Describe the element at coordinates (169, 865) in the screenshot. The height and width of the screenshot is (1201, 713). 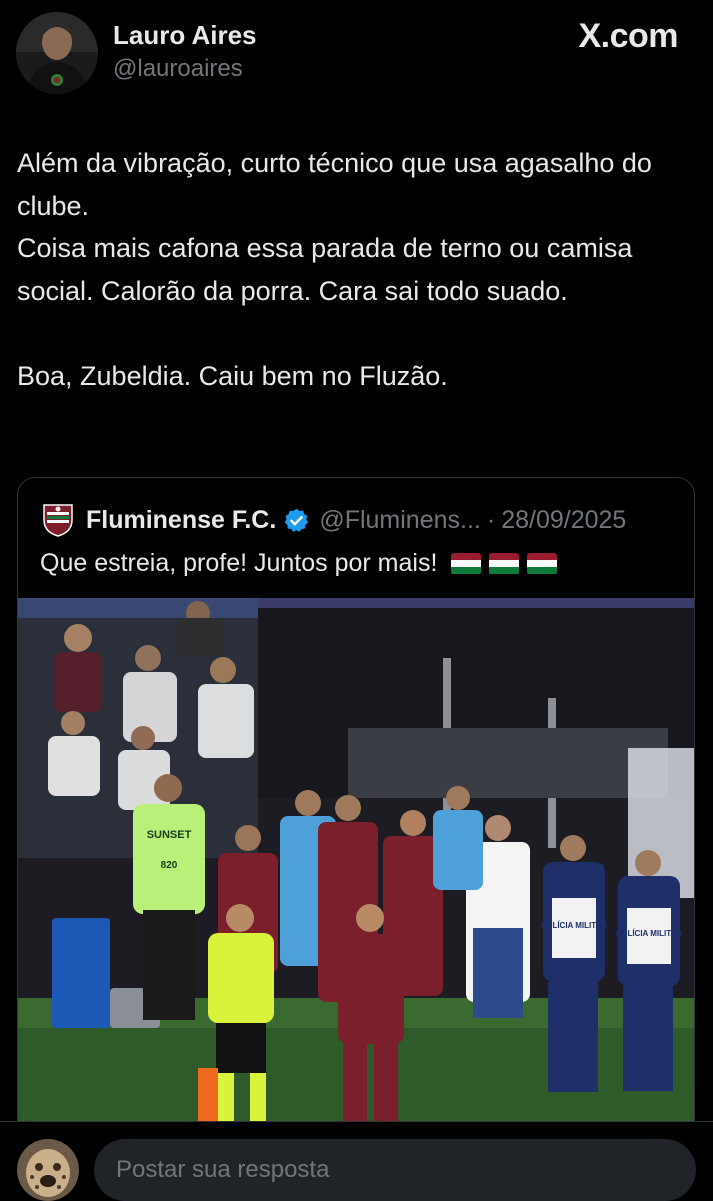
I see `jersey-text: 820` at that location.